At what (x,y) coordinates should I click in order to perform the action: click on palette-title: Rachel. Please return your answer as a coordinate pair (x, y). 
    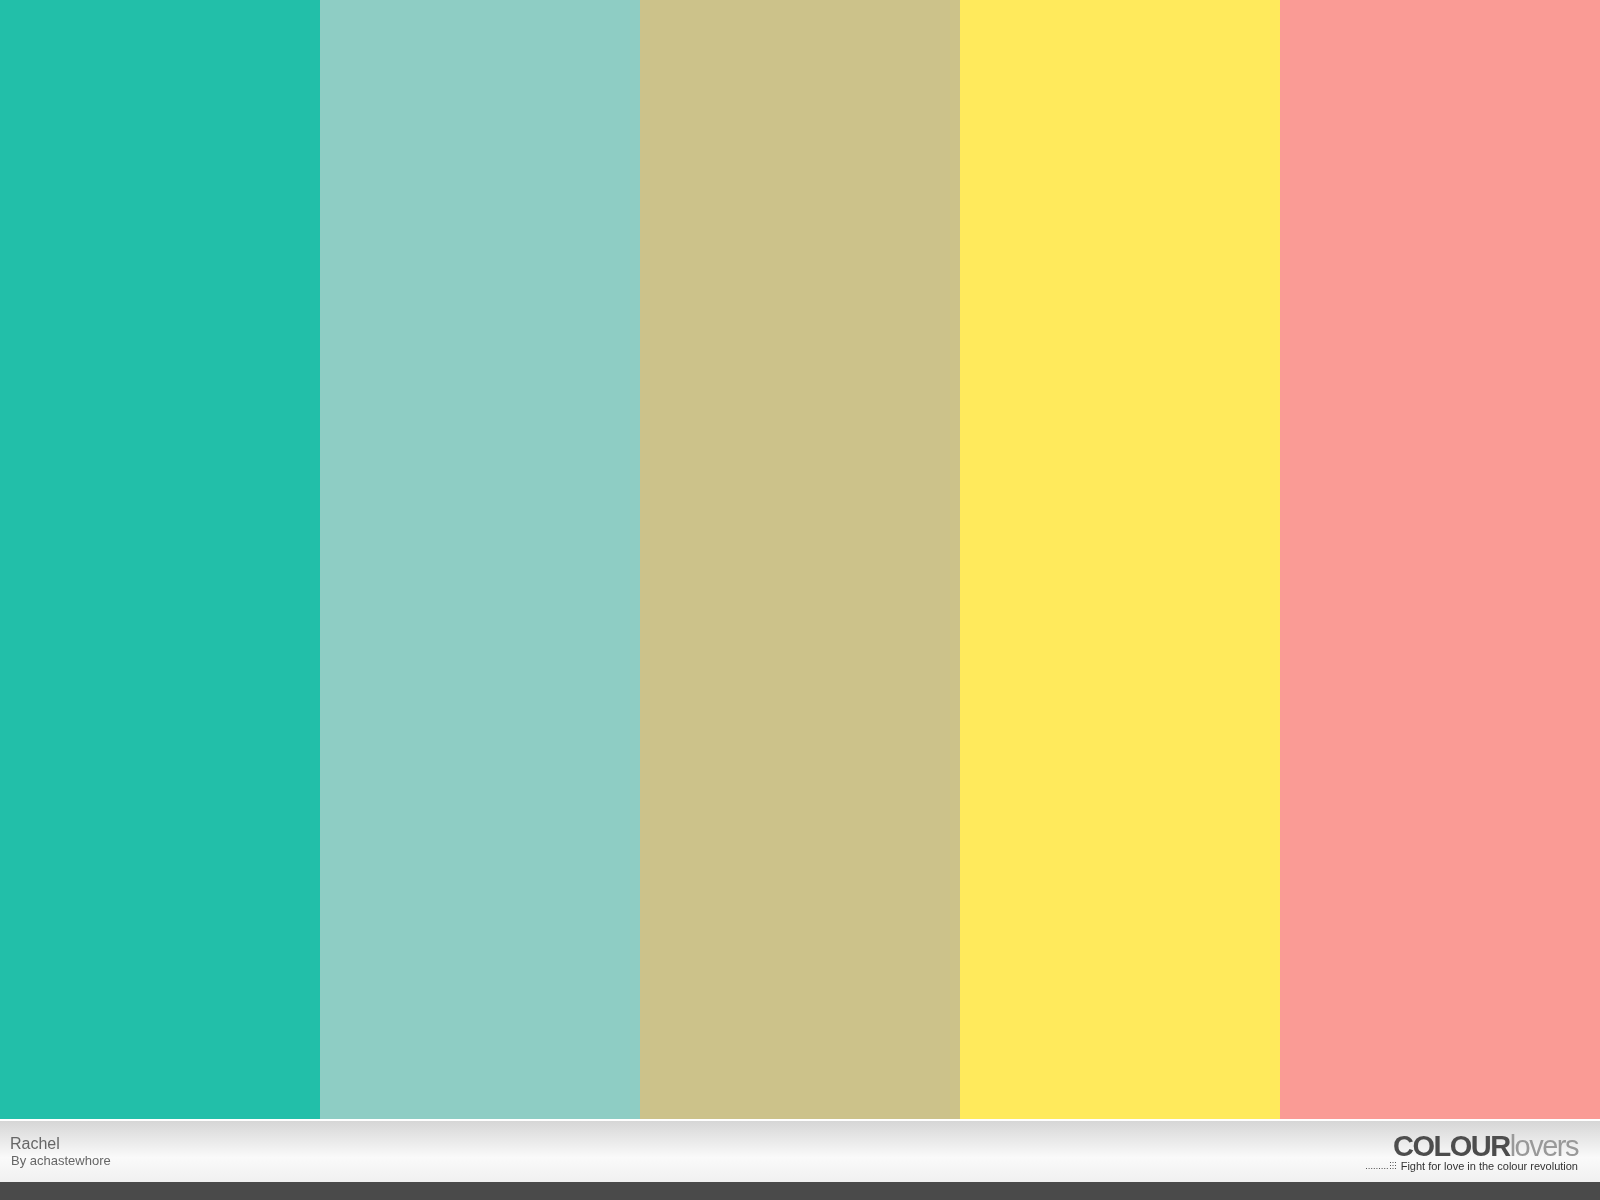
    Looking at the image, I should click on (35, 1144).